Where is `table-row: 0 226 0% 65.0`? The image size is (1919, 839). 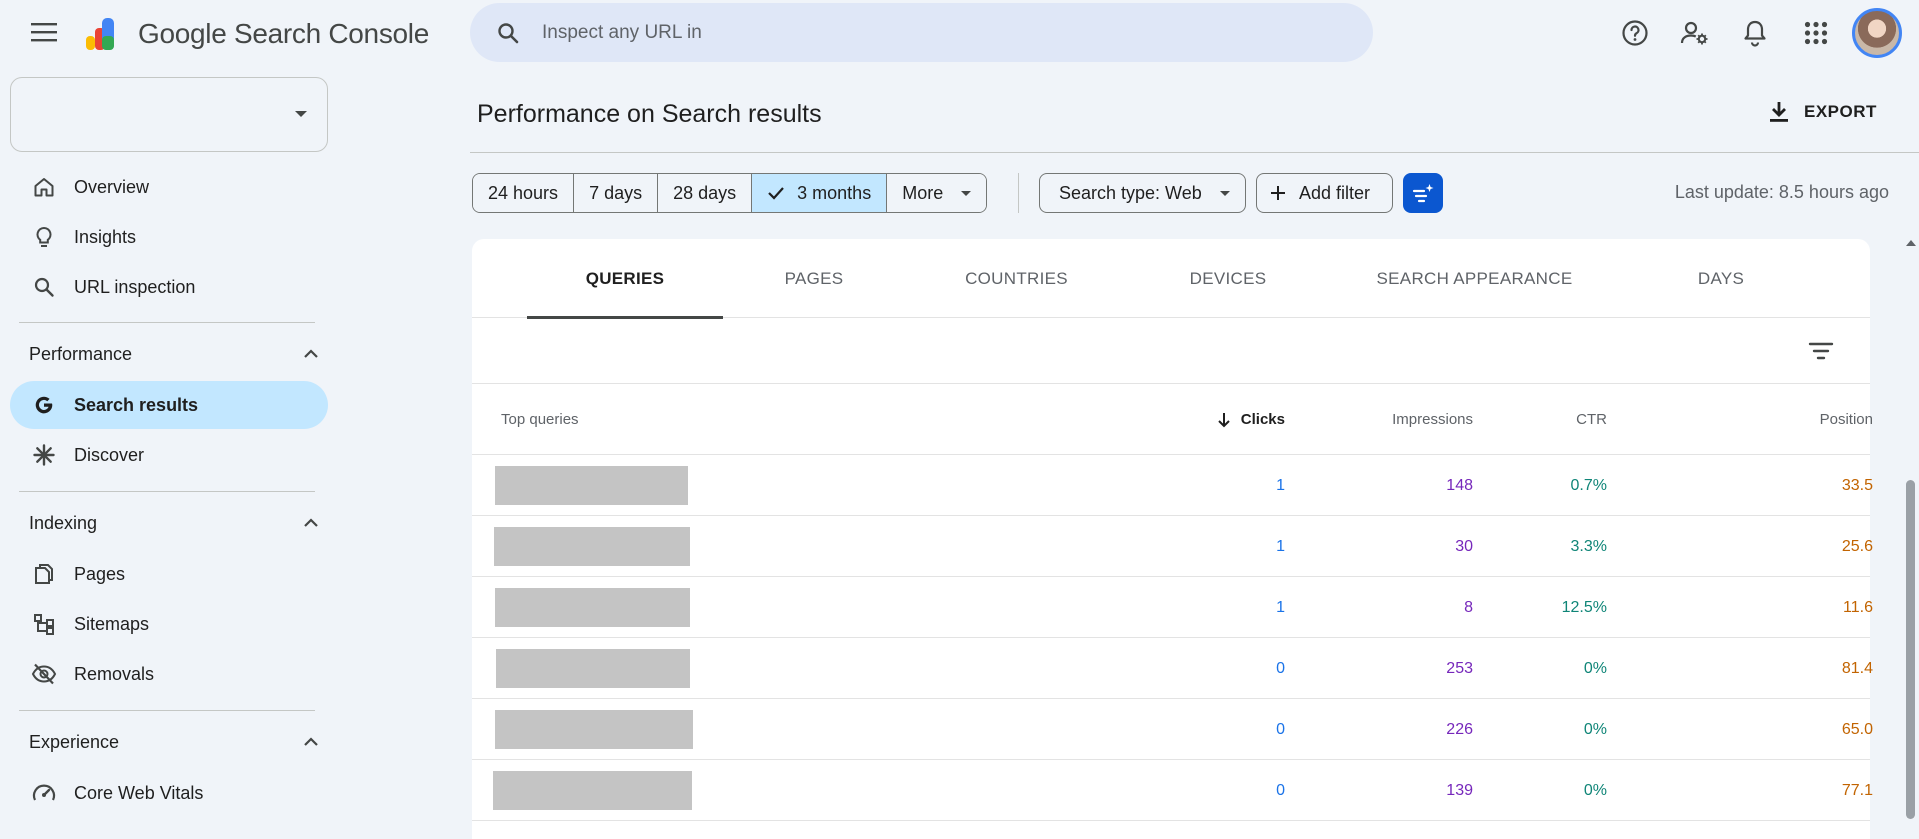 table-row: 0 226 0% 65.0 is located at coordinates (1172, 729).